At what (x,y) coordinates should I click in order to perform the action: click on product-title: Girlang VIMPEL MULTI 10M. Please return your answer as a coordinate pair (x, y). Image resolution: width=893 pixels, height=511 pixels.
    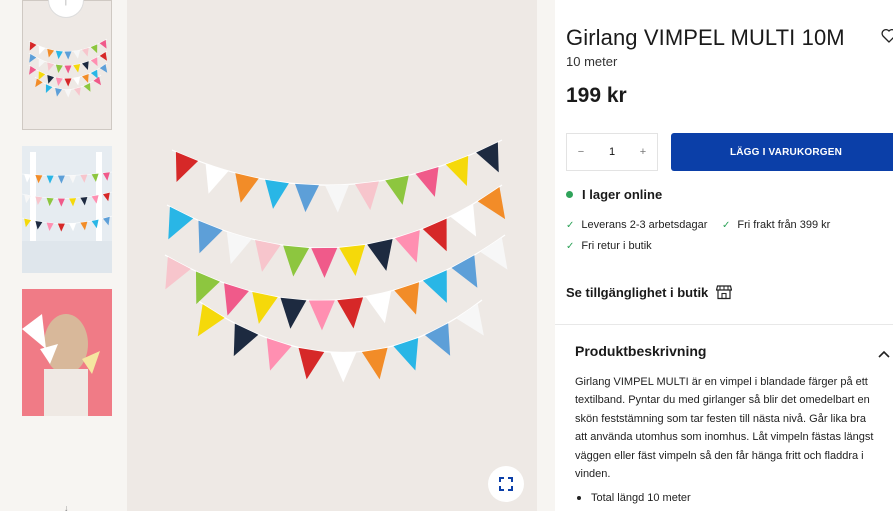
    Looking at the image, I should click on (705, 37).